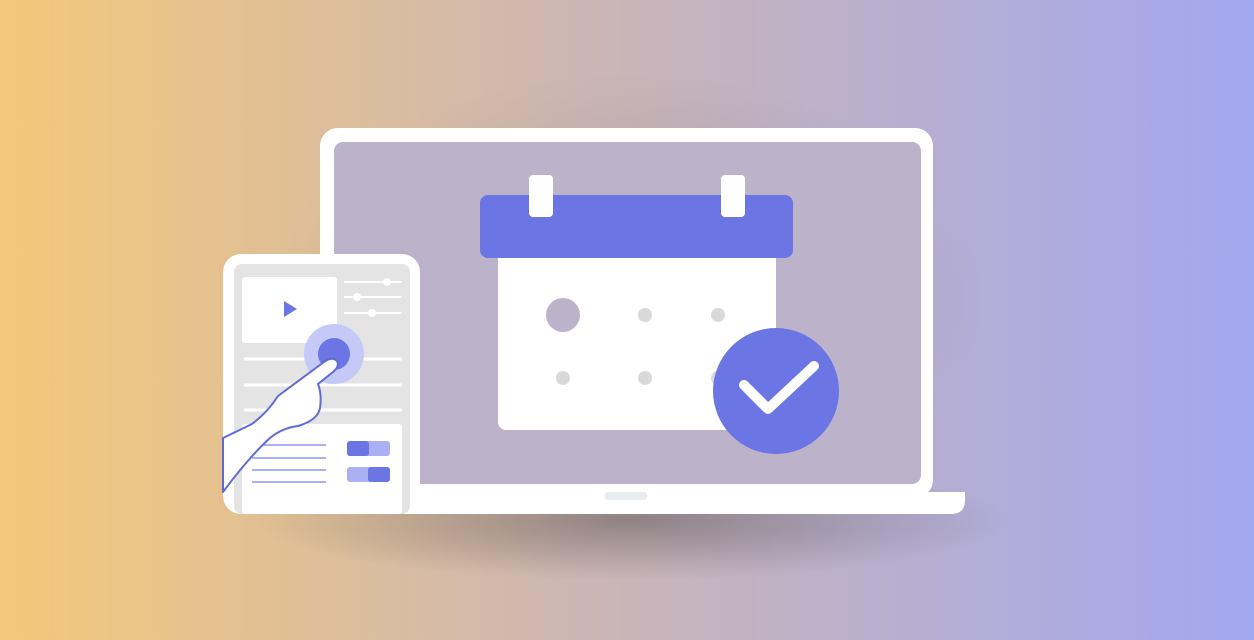  What do you see at coordinates (368, 474) in the screenshot?
I see `toggle-on` at bounding box center [368, 474].